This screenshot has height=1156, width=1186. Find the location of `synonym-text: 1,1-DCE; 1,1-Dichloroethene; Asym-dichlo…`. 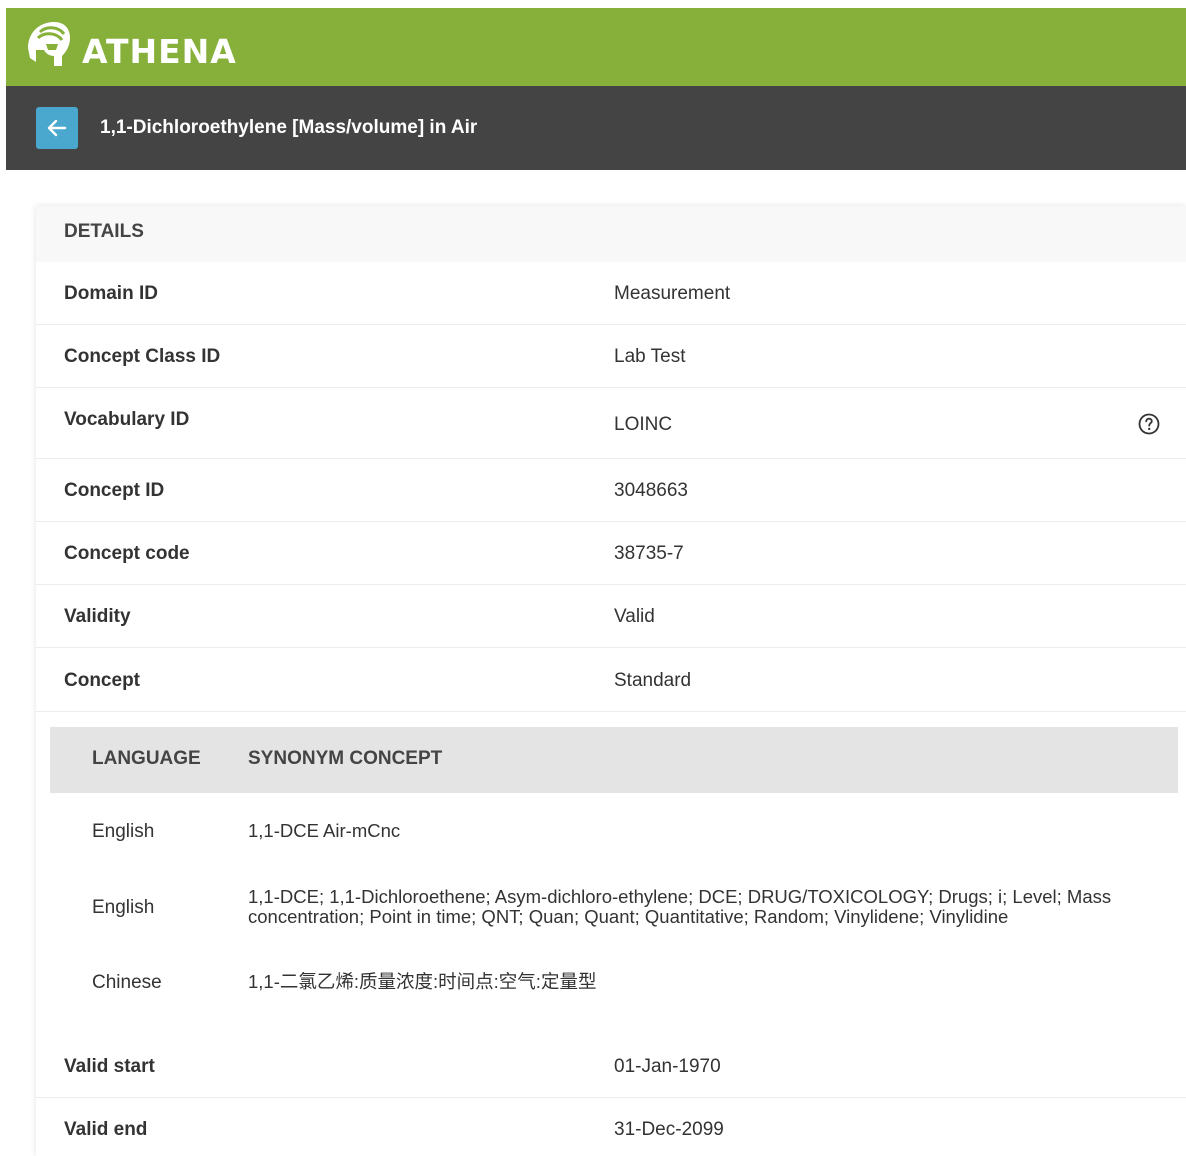

synonym-text: 1,1-DCE; 1,1-Dichloroethene; Asym-dichlo… is located at coordinates (680, 906).